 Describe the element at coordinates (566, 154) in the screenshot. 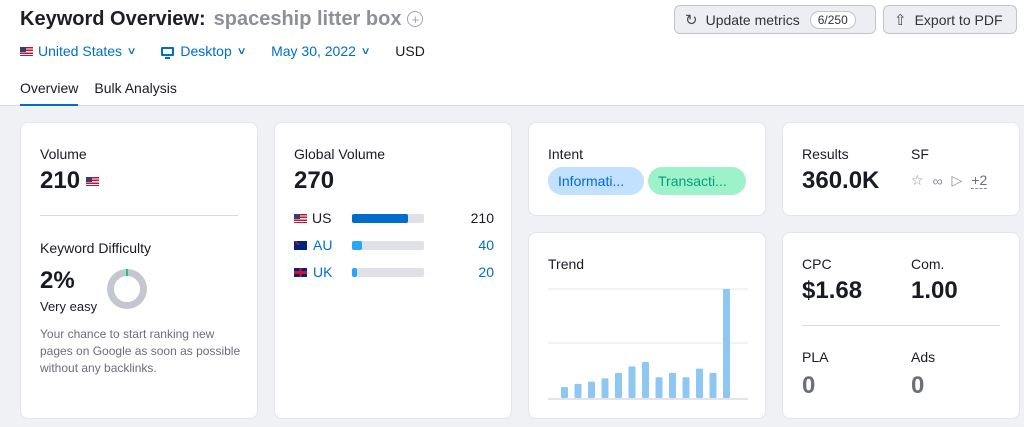

I see `intent-label: Intent` at that location.